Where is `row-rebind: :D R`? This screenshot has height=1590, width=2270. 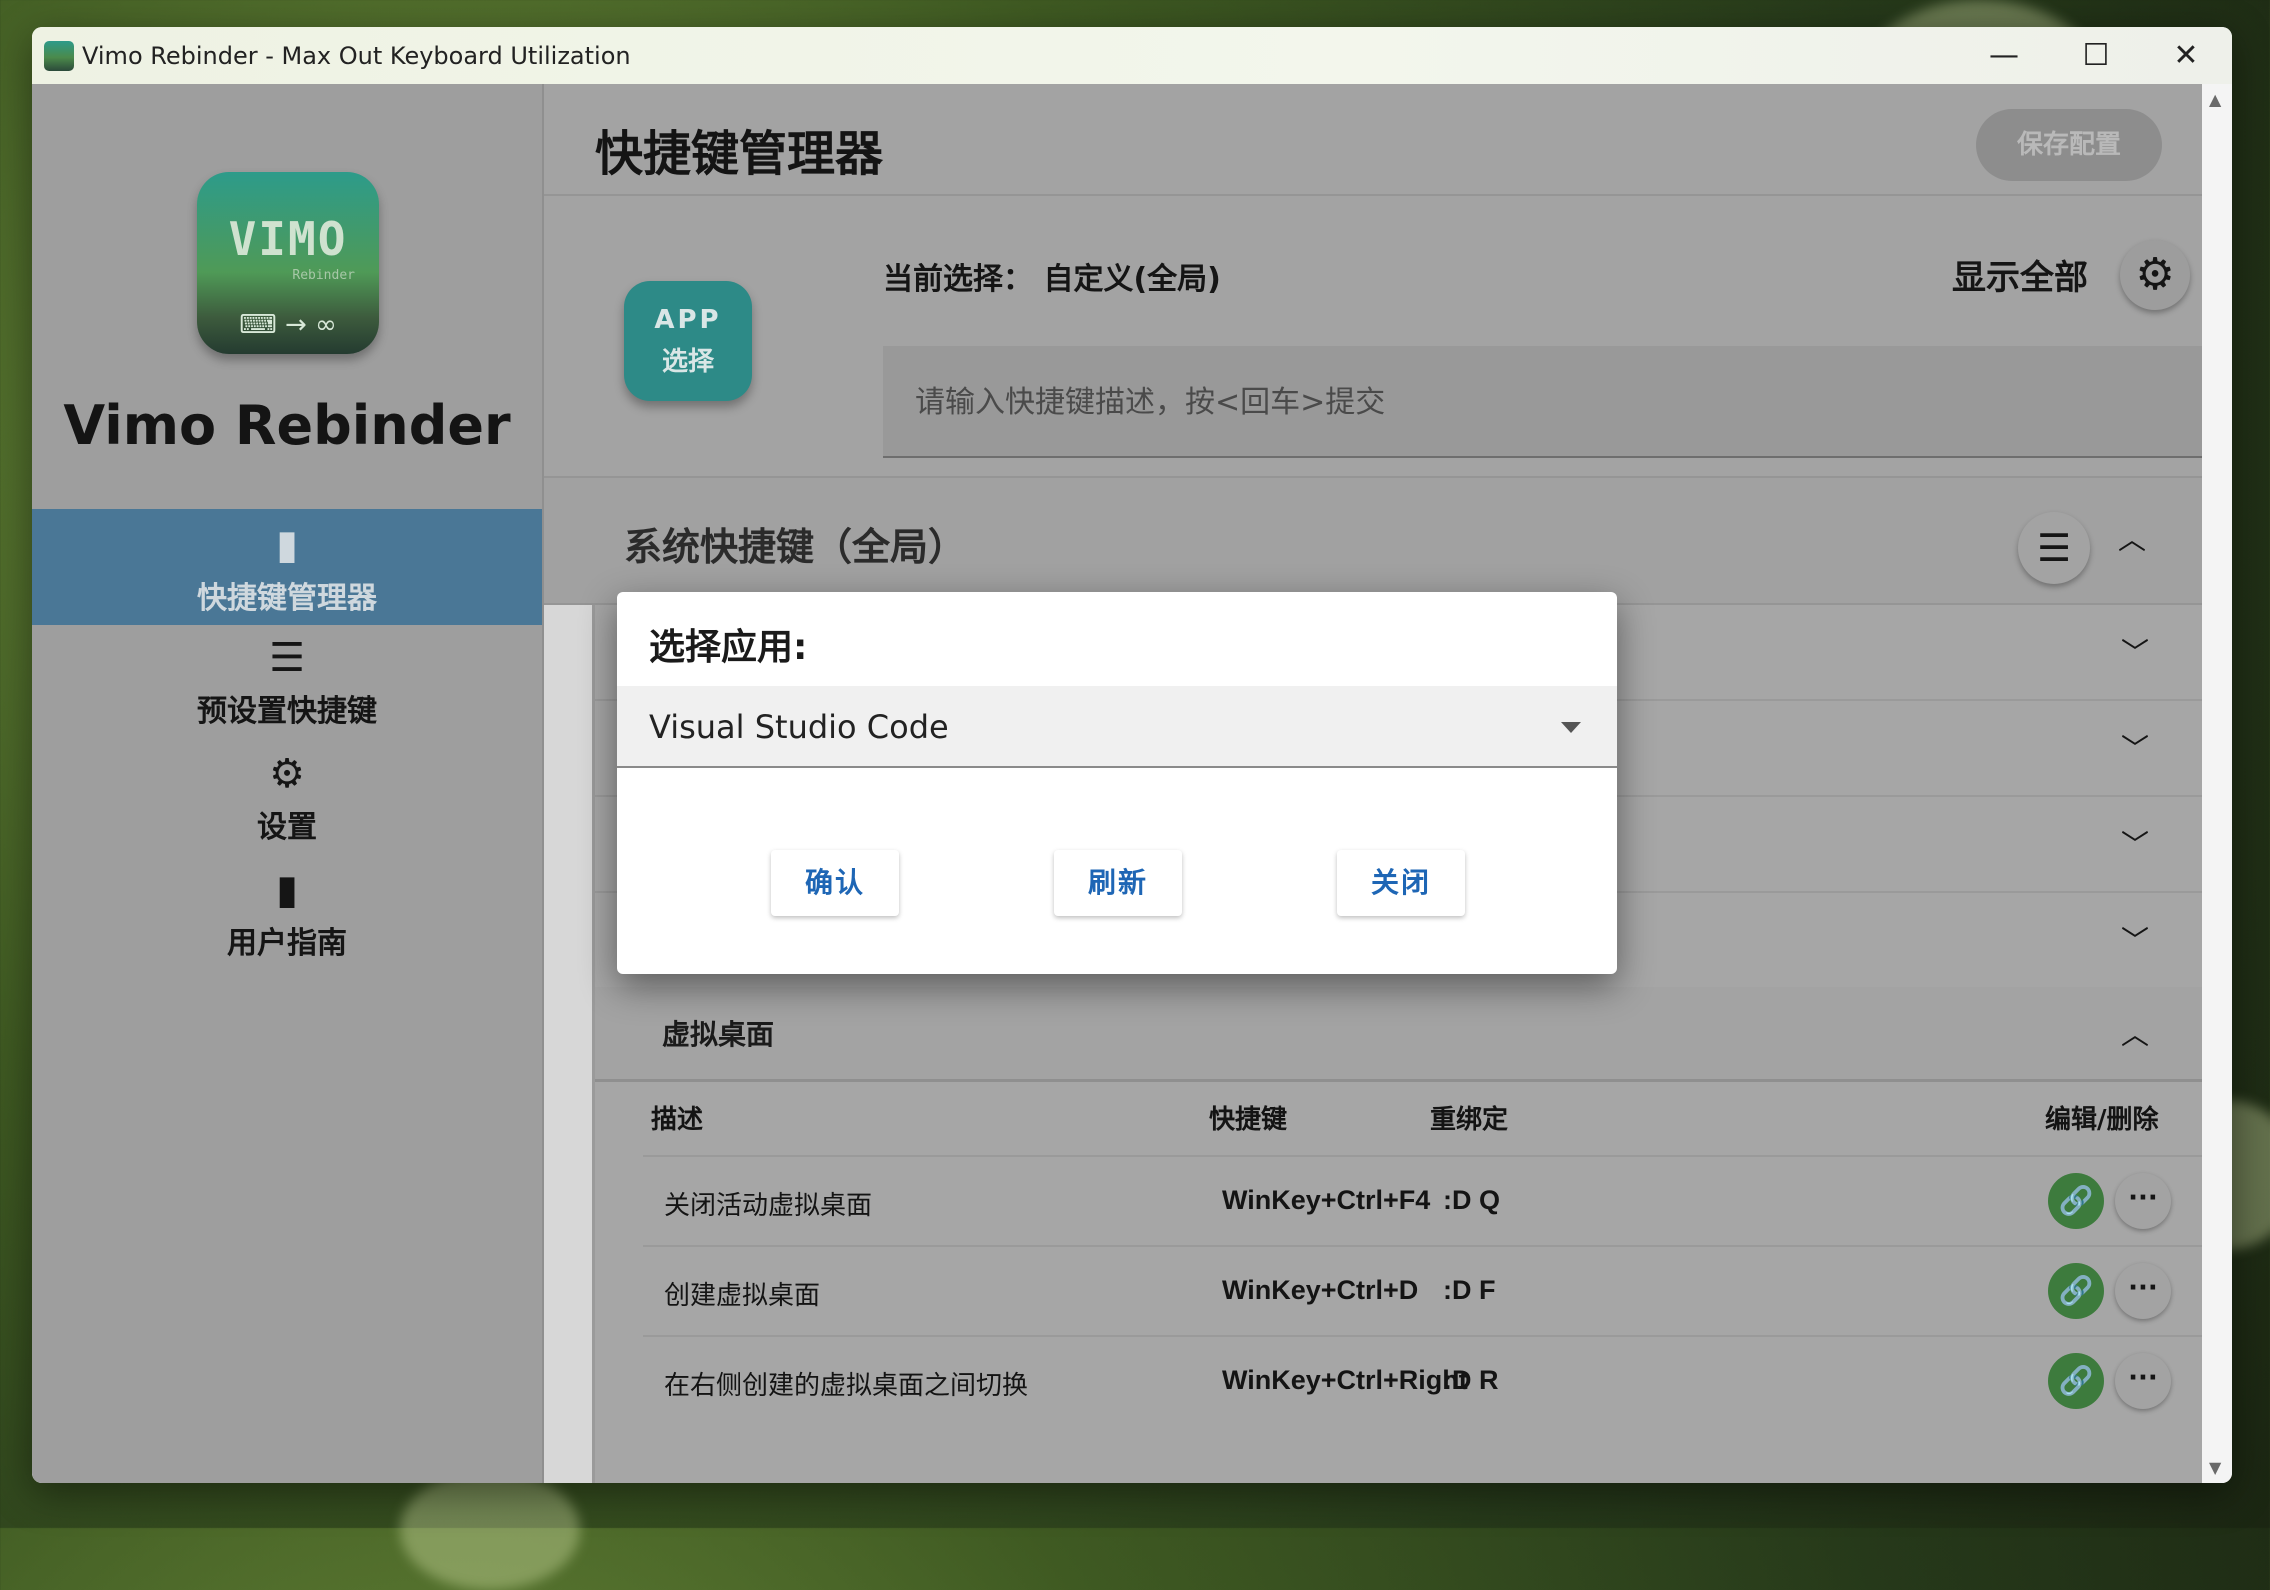 row-rebind: :D R is located at coordinates (1471, 1380).